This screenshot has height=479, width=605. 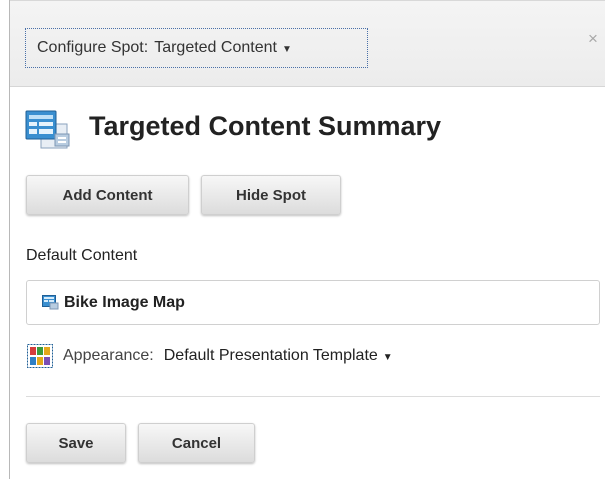 What do you see at coordinates (313, 396) in the screenshot?
I see `divider` at bounding box center [313, 396].